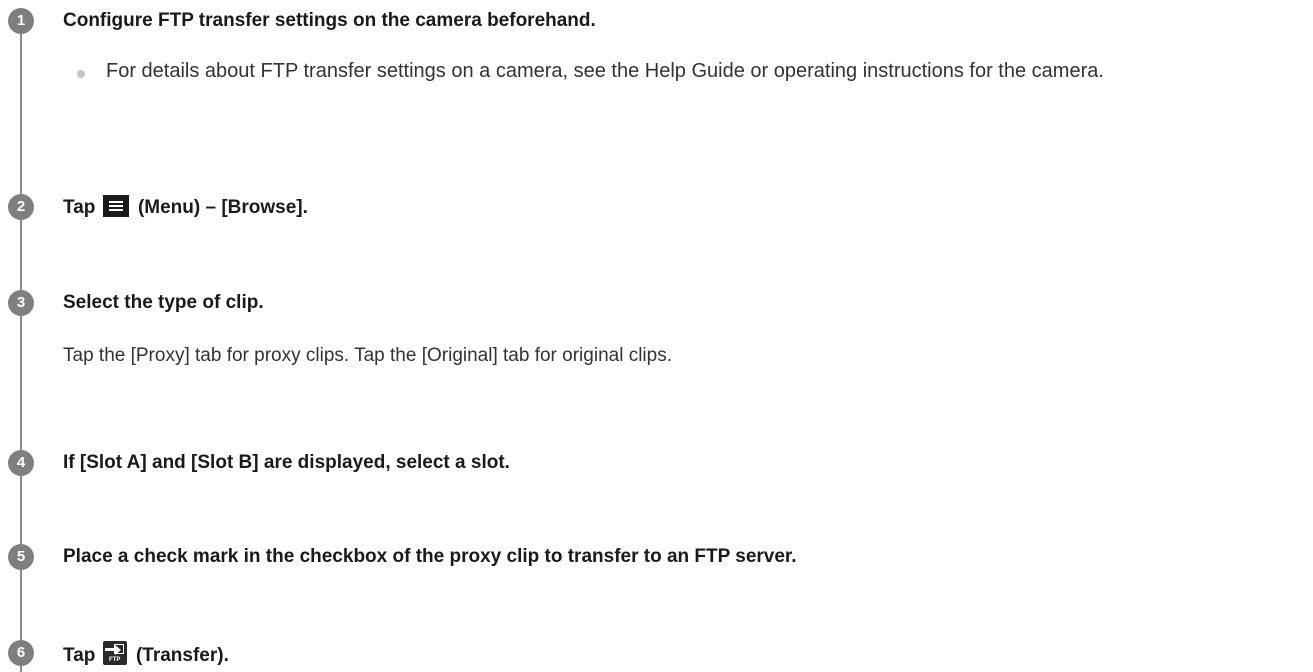 The height and width of the screenshot is (672, 1313). Describe the element at coordinates (21, 463) in the screenshot. I see `step-number-badge: 4` at that location.